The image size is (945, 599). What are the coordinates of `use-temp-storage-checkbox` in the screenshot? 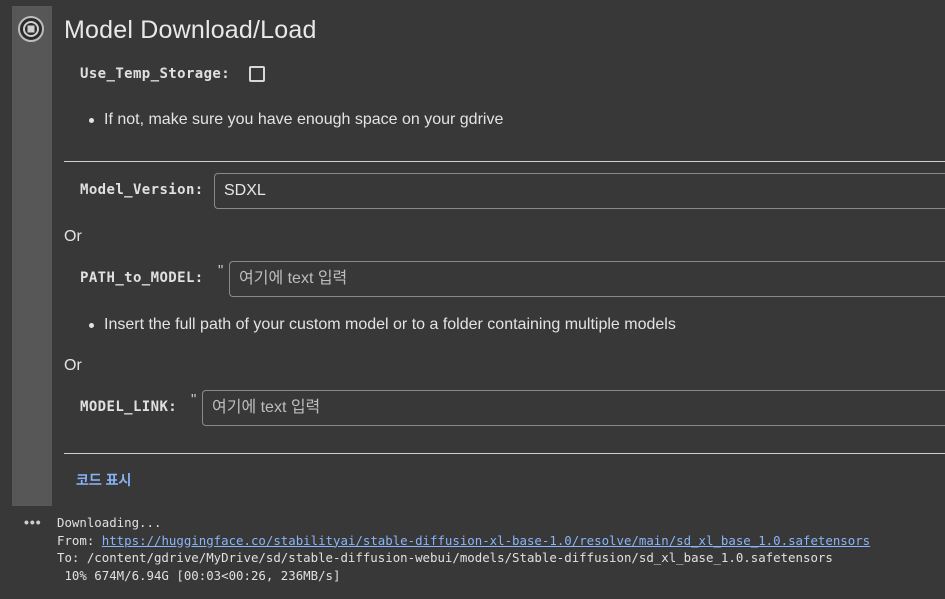 It's located at (257, 74).